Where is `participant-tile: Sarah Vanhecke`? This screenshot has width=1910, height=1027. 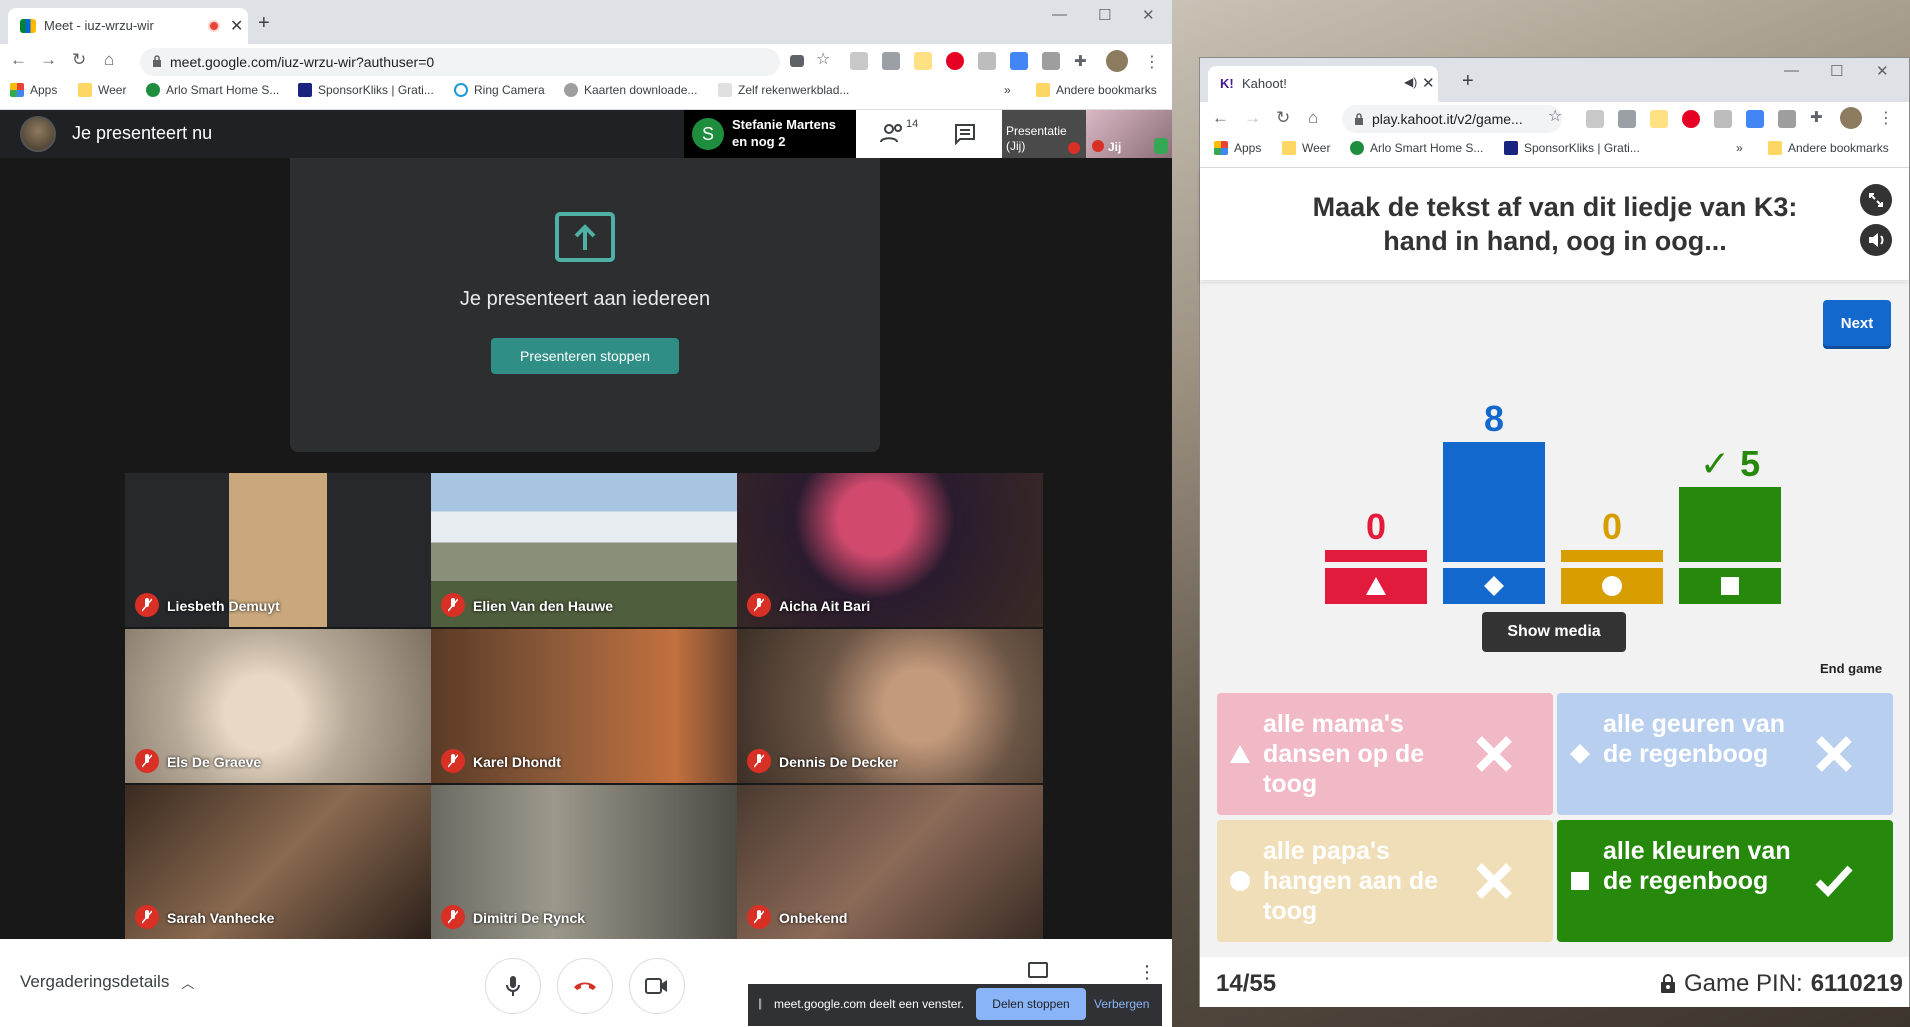
participant-tile: Sarah Vanhecke is located at coordinates (278, 862).